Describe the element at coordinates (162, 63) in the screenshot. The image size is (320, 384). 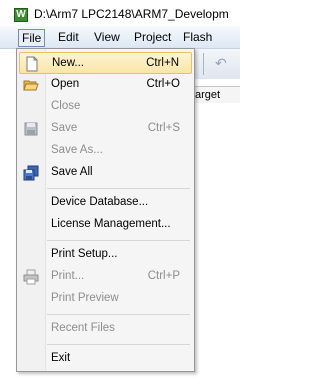
I see `menu-item-shortcut: Ctrl+N` at that location.